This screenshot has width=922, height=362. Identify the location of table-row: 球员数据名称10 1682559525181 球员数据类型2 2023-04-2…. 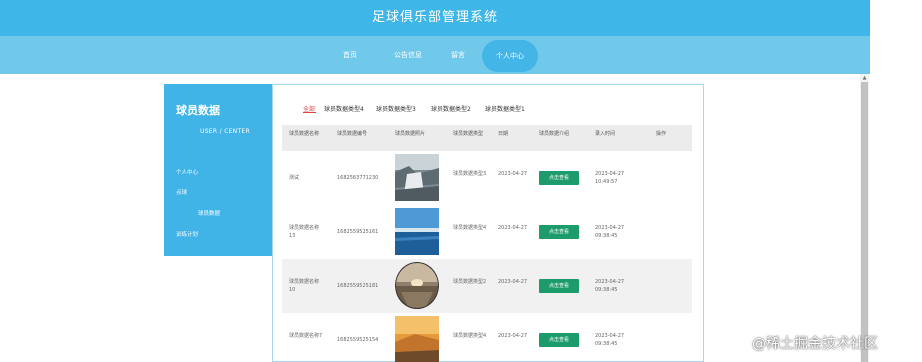
(487, 286).